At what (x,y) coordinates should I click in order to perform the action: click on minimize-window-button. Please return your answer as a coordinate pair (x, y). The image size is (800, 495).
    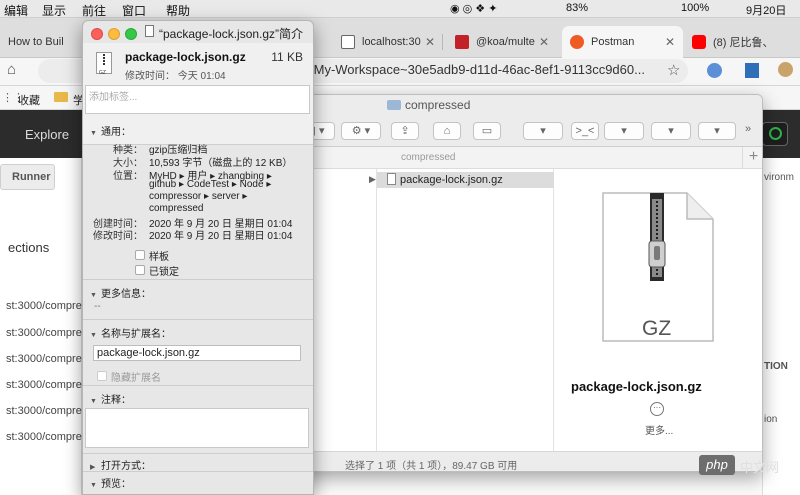
    Looking at the image, I should click on (114, 34).